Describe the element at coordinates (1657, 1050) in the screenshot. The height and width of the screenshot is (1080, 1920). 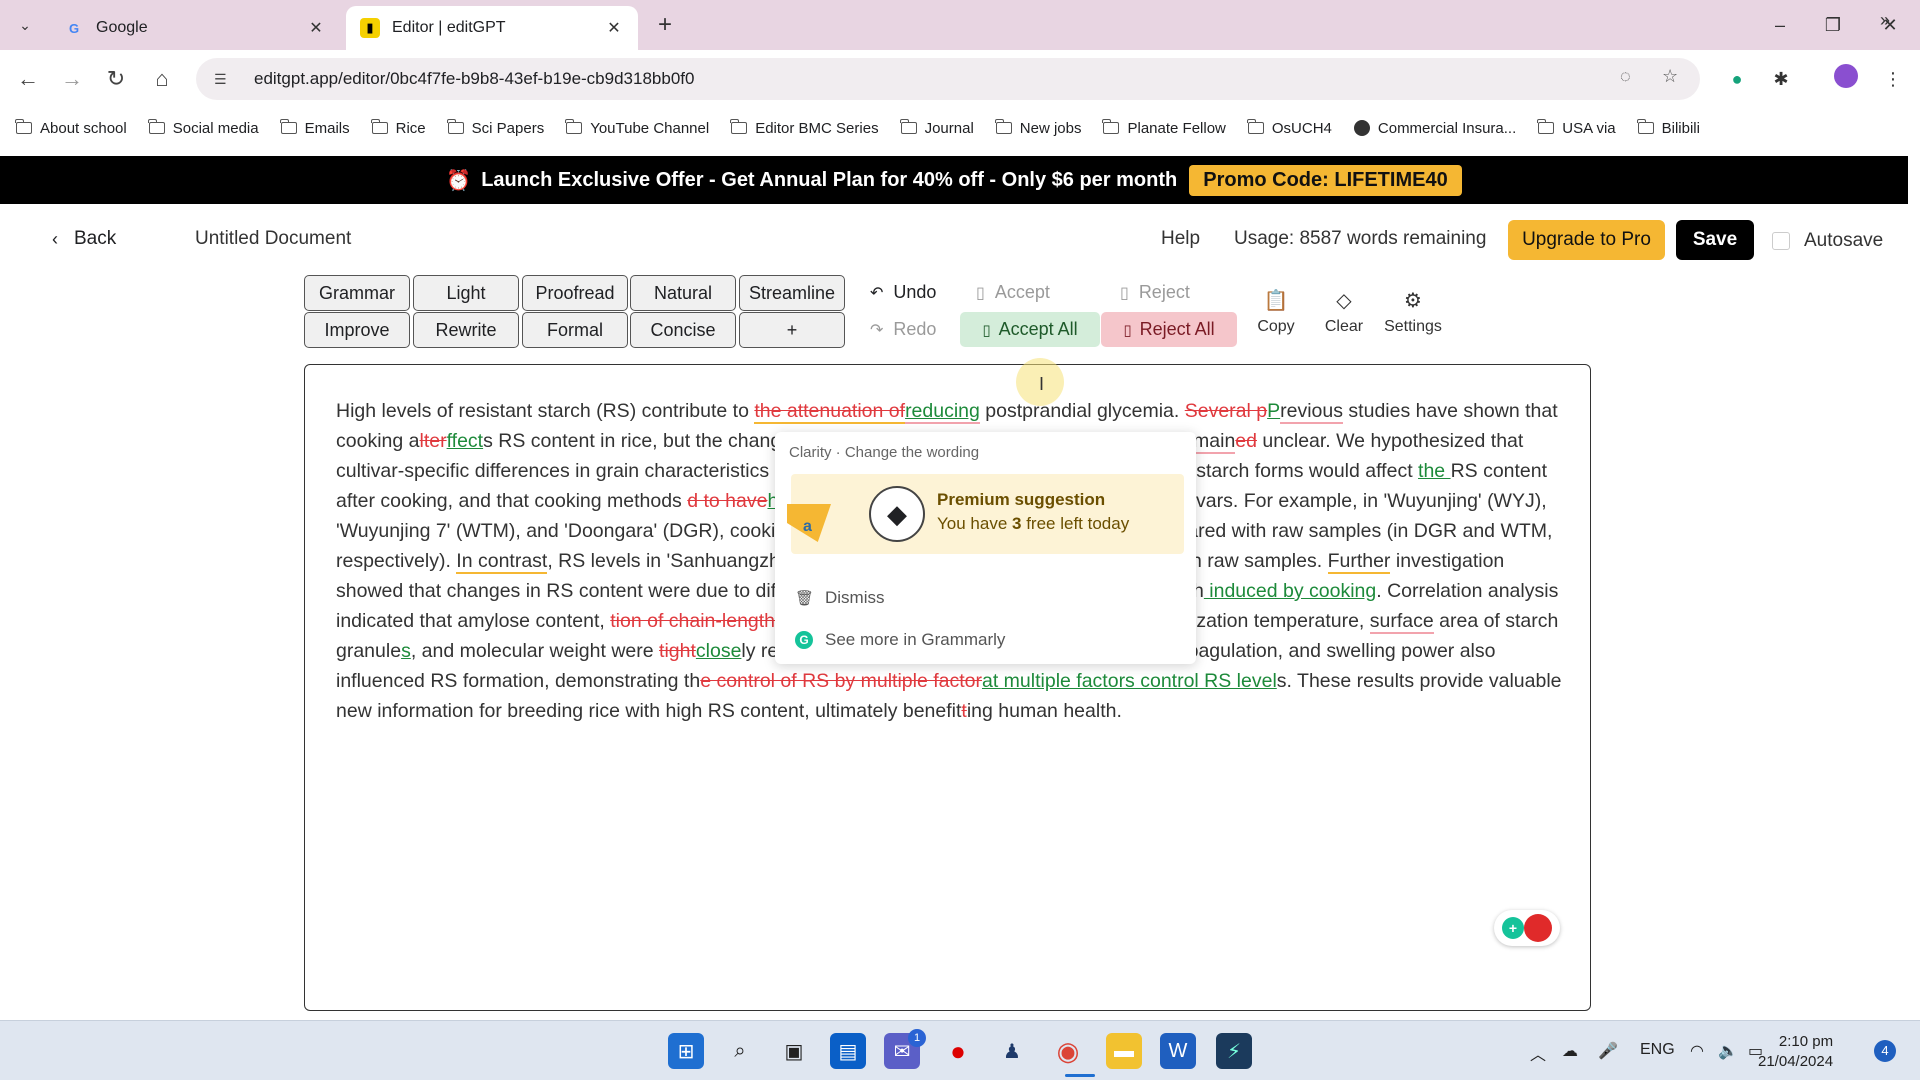
I see `input-language: ENG` at that location.